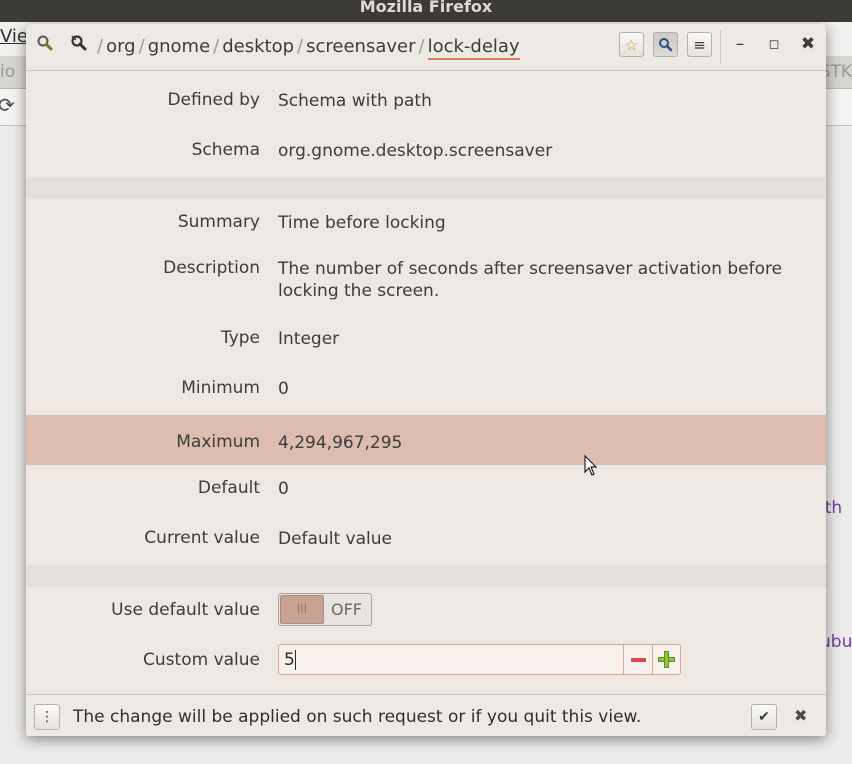 Image resolution: width=852 pixels, height=764 pixels. I want to click on plus-icon, so click(666, 659).